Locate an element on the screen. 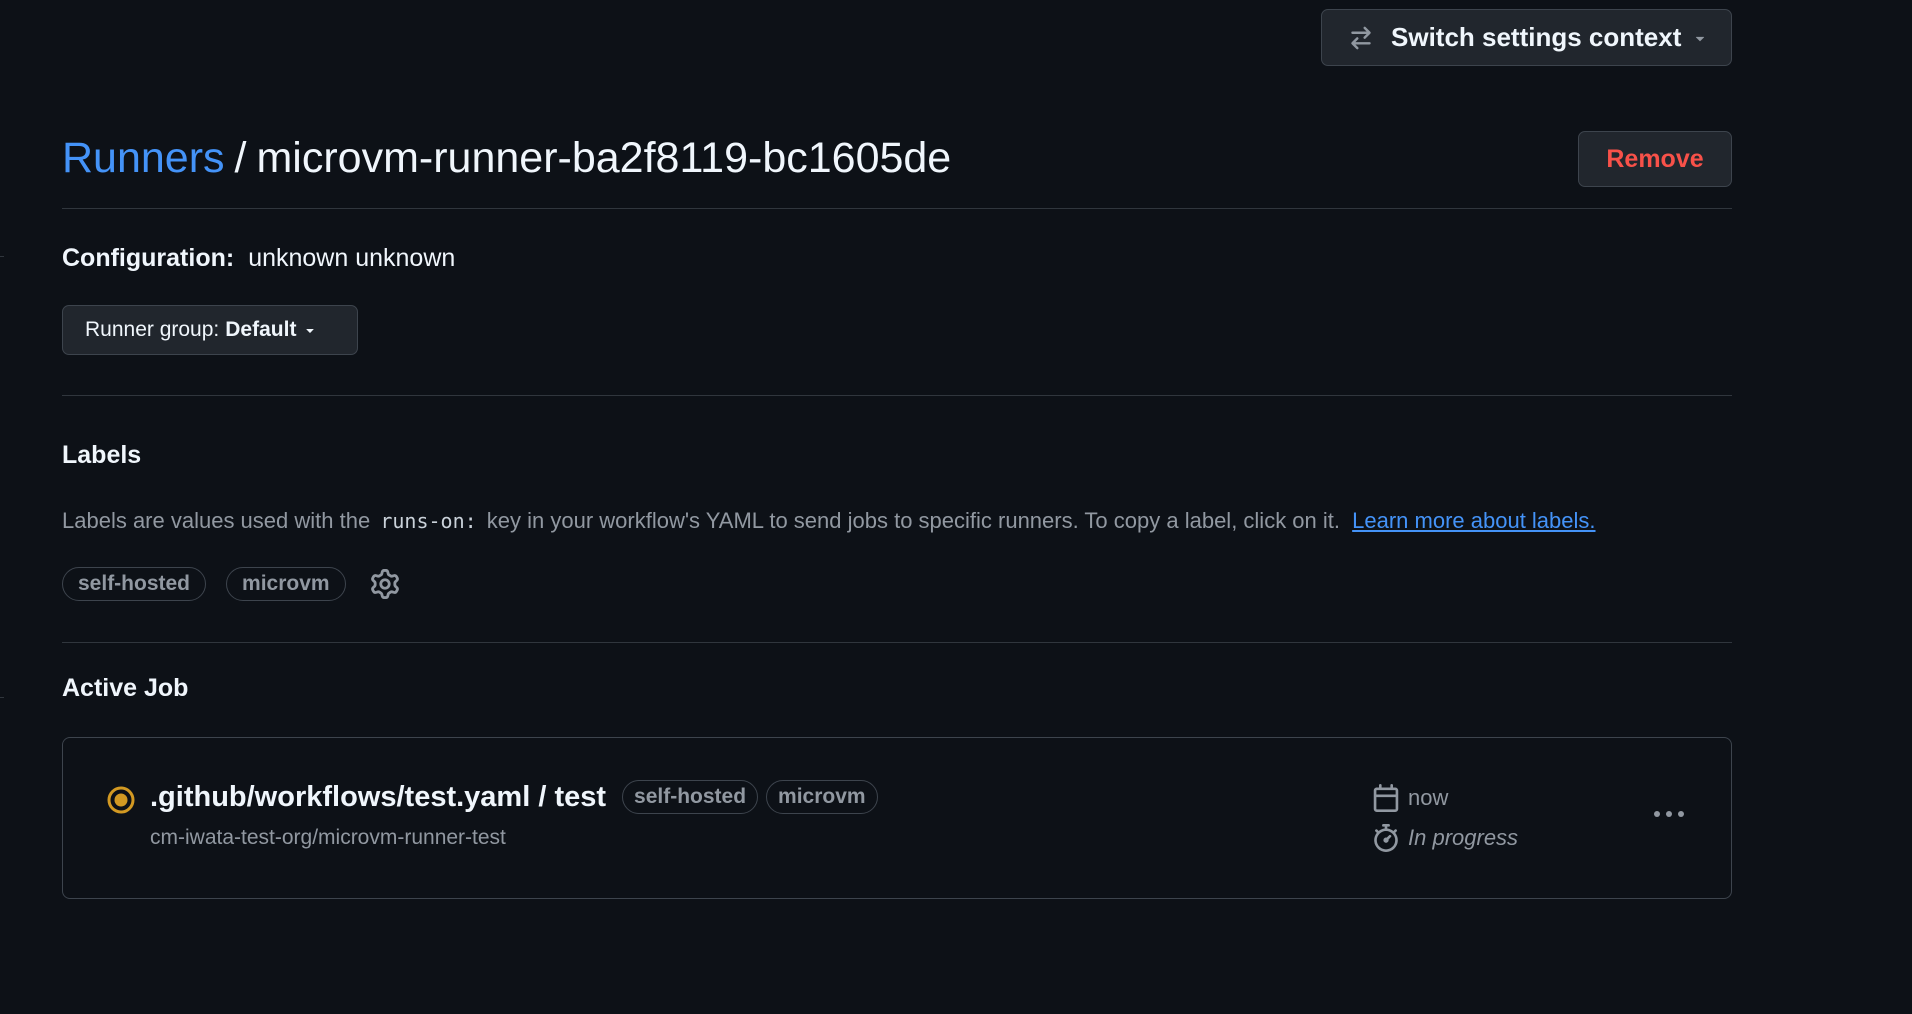 Image resolution: width=1912 pixels, height=1014 pixels. header-divider is located at coordinates (897, 208).